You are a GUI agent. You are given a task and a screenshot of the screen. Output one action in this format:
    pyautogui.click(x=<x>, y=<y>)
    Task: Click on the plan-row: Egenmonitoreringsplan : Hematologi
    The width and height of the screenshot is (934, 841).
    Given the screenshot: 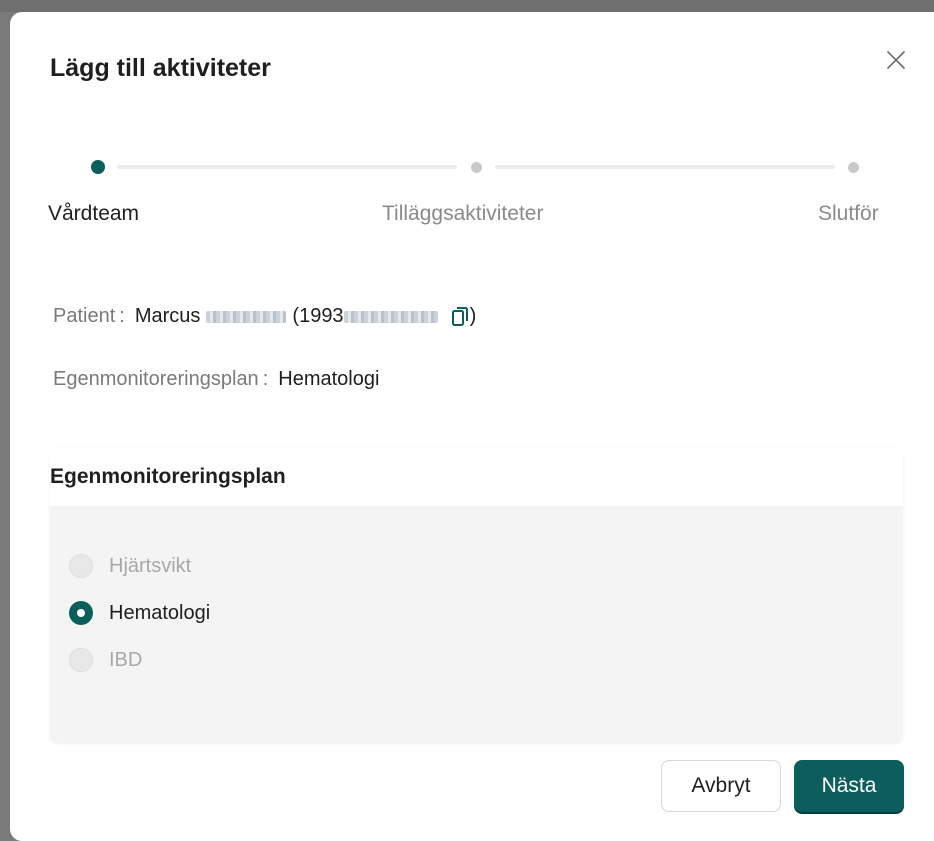 What is the action you would take?
    pyautogui.click(x=216, y=379)
    